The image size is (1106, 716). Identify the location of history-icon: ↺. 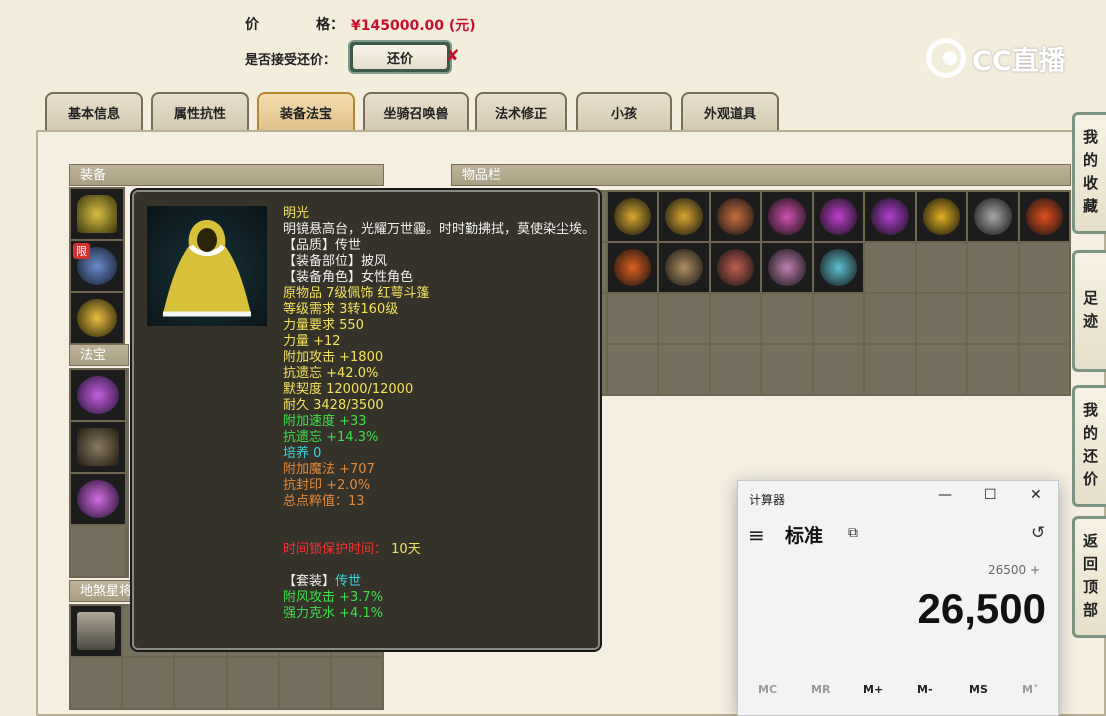
(1038, 533).